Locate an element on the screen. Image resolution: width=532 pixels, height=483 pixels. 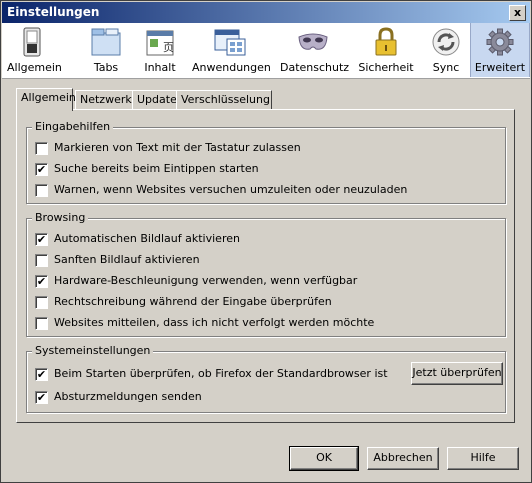
toolbar-item-sync: Sync is located at coordinates (446, 50).